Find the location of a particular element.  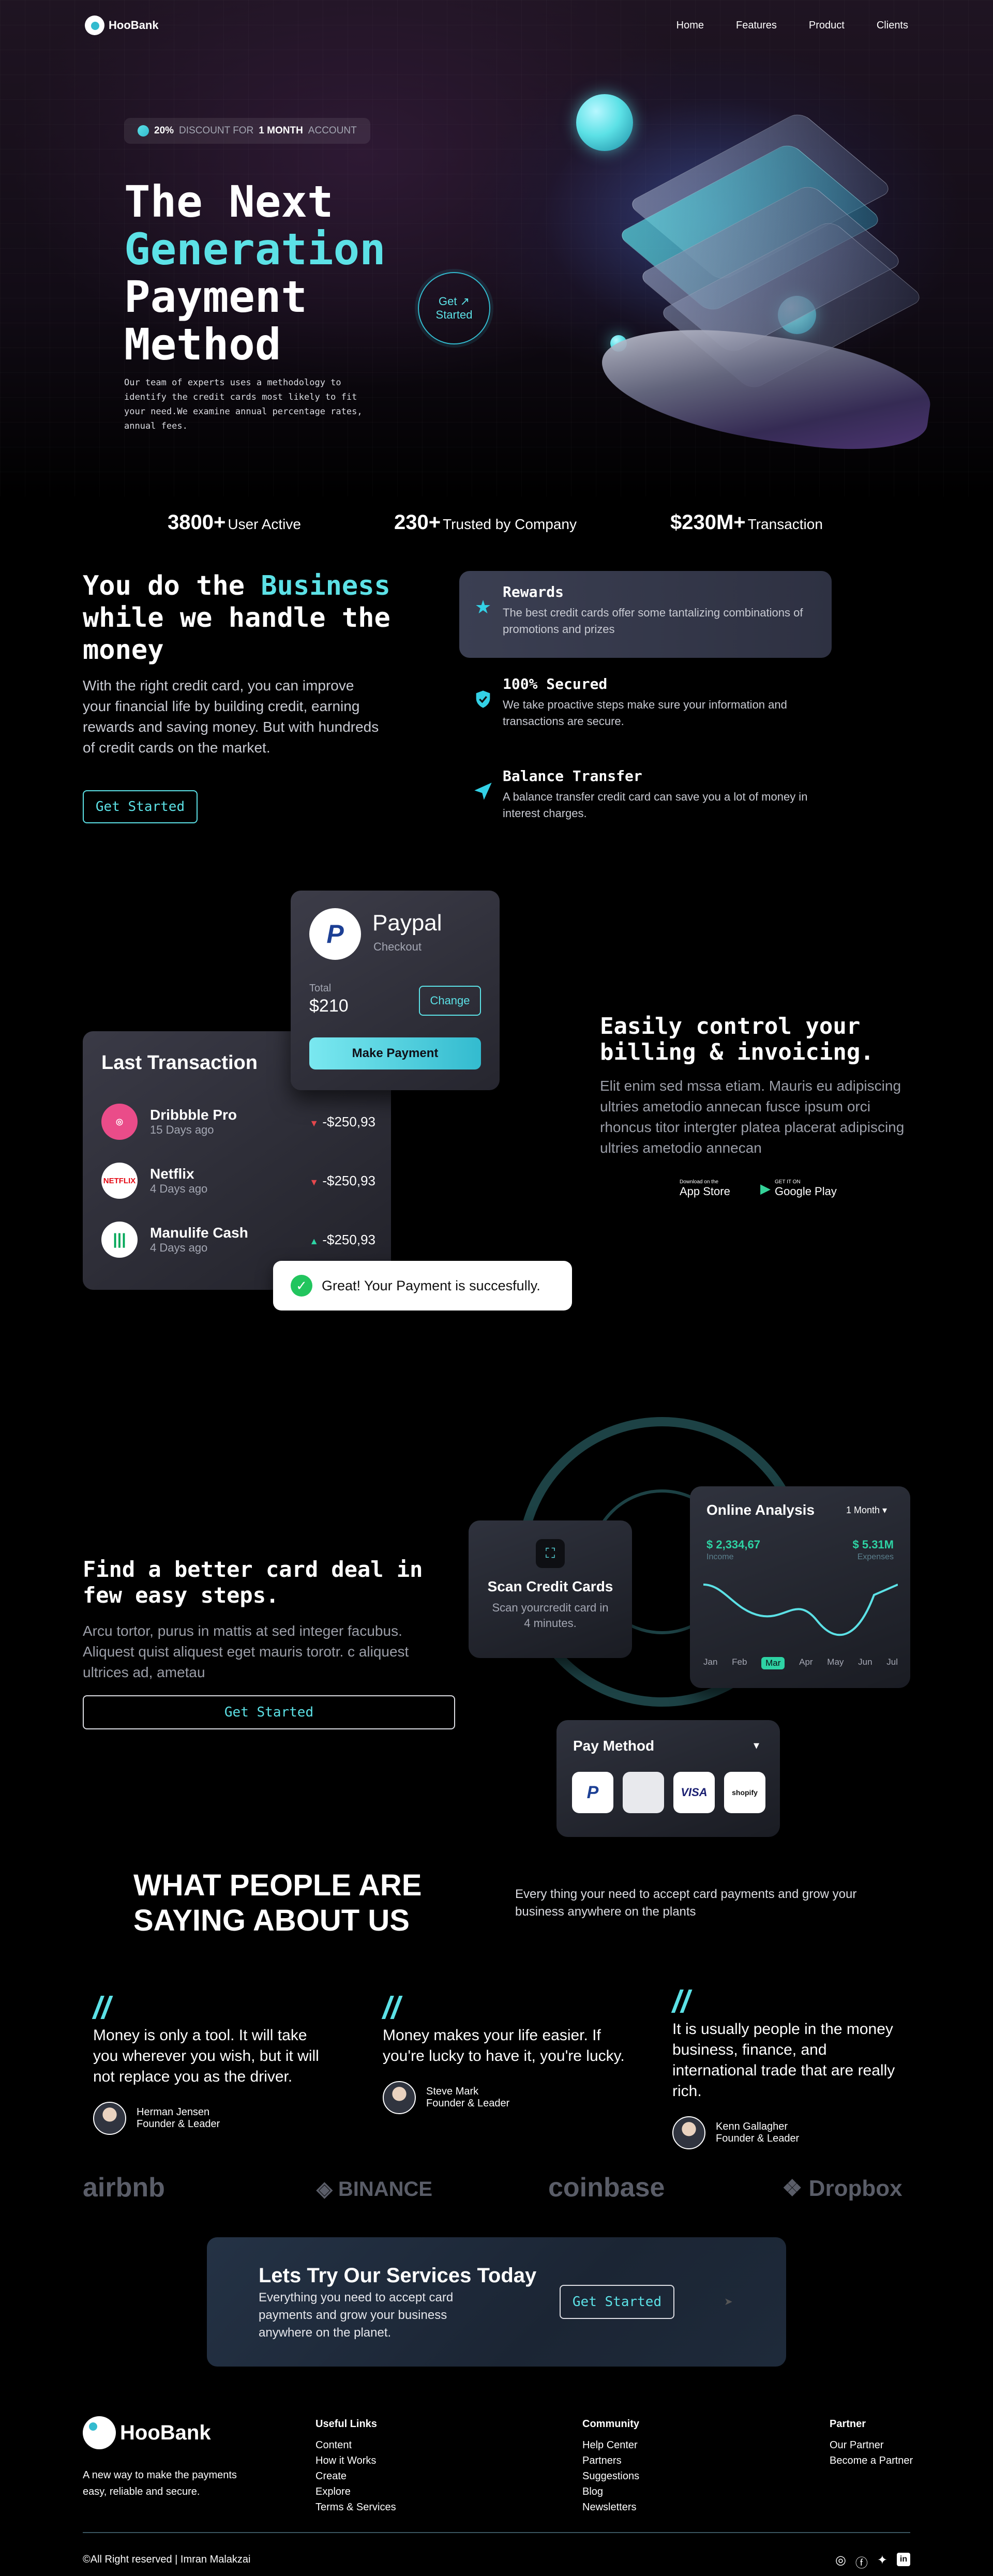

nav-home: Home is located at coordinates (690, 26).